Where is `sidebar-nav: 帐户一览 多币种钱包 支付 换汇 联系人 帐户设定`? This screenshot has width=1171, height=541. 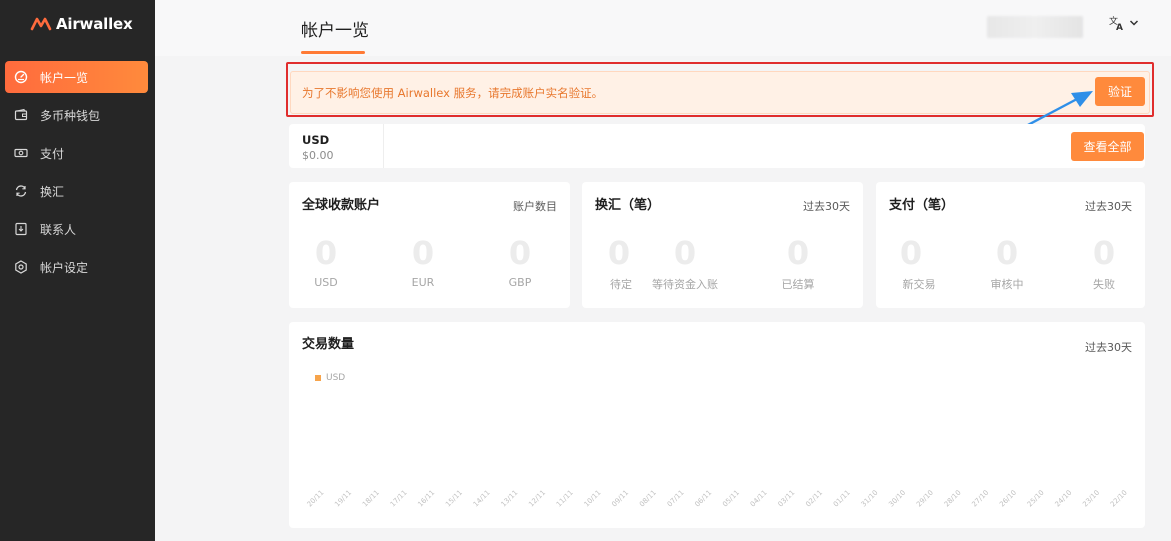 sidebar-nav: 帐户一览 多币种钱包 支付 换汇 联系人 帐户设定 is located at coordinates (77, 172).